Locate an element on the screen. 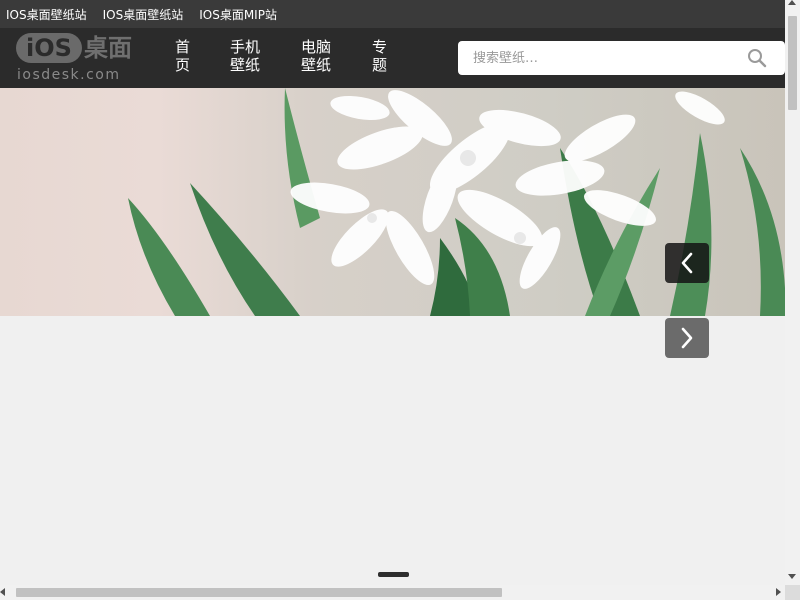  chevron-right-icon is located at coordinates (687, 338).